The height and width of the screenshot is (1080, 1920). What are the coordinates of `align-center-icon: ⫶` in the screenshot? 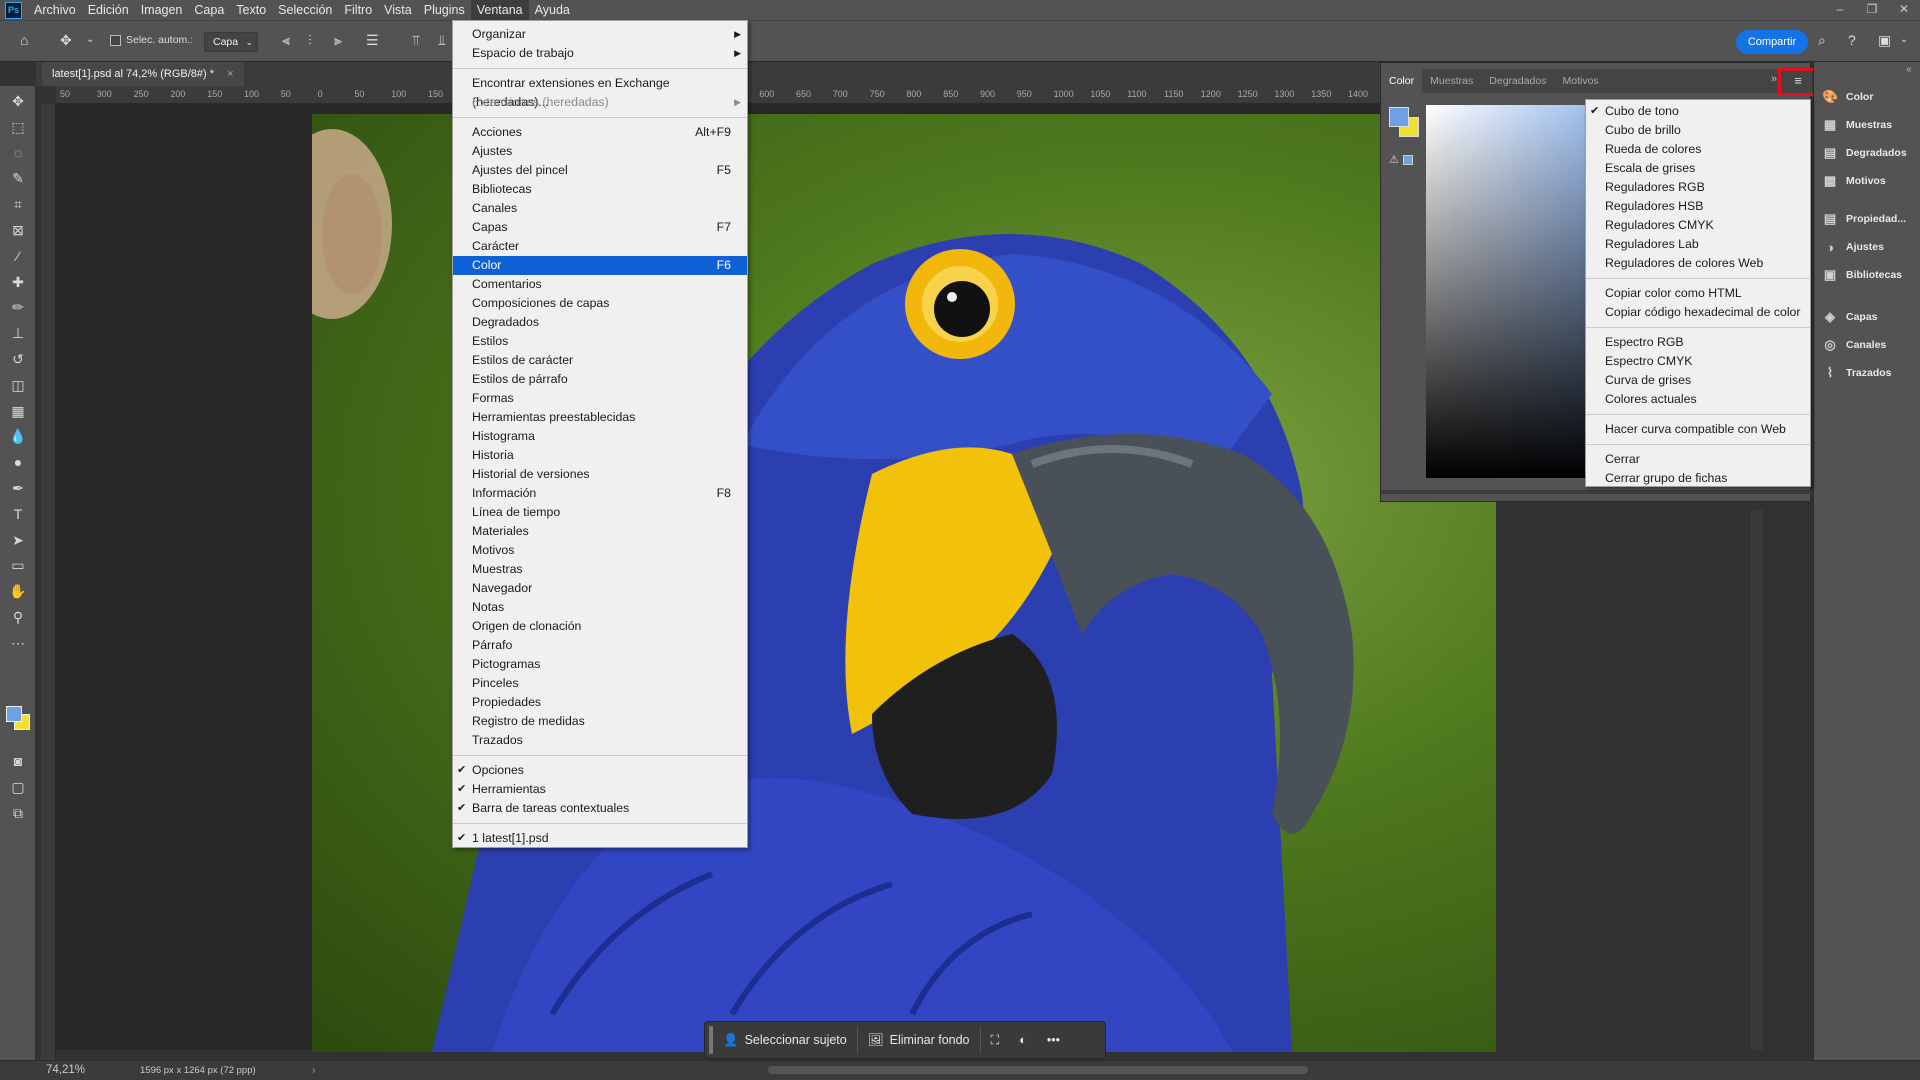 It's located at (310, 40).